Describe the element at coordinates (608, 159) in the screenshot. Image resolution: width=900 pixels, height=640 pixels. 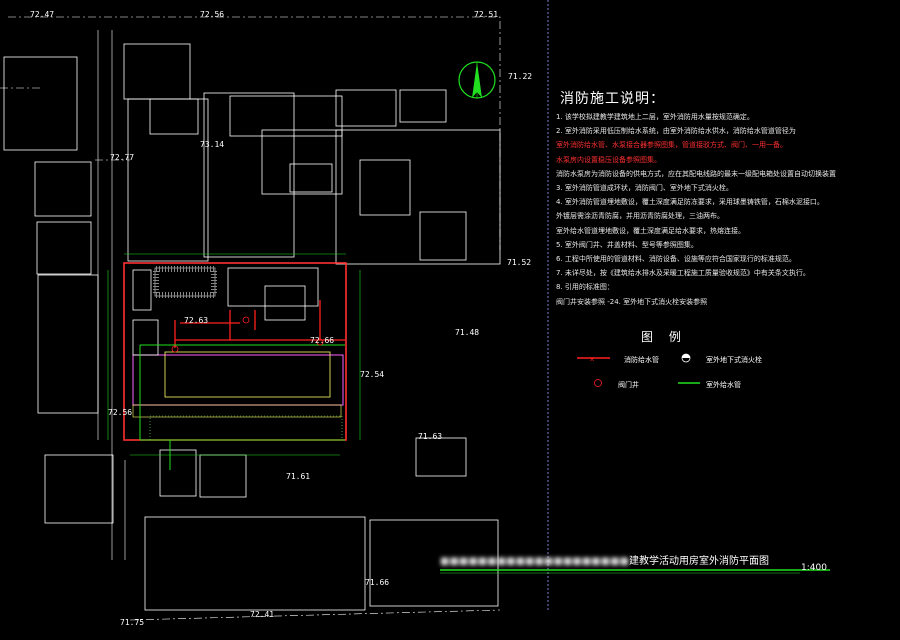
I see `note-line: 水泵房内设置稳压设备参照图集。` at that location.